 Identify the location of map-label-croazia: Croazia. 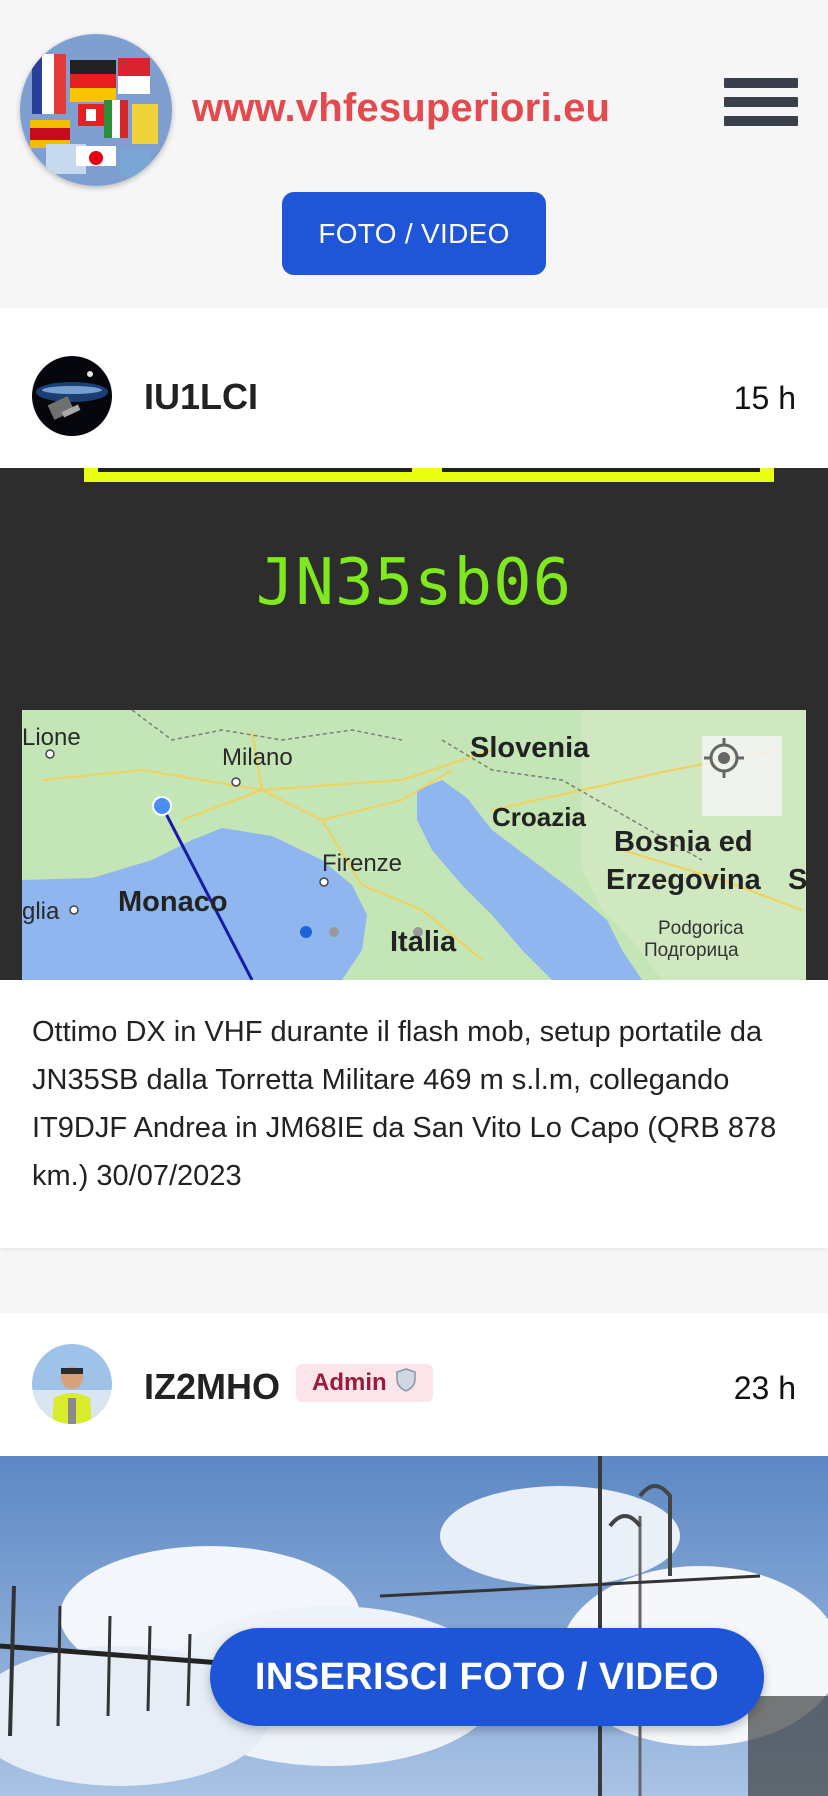
(539, 817).